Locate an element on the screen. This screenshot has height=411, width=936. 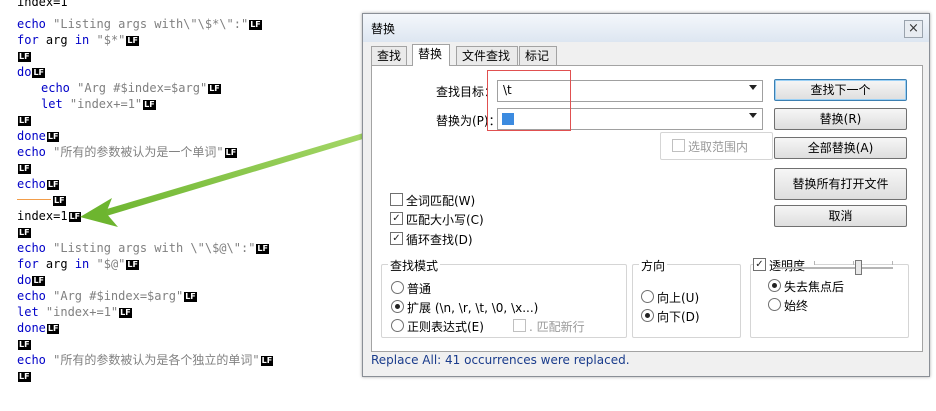
transparency-slider-track is located at coordinates (834, 268).